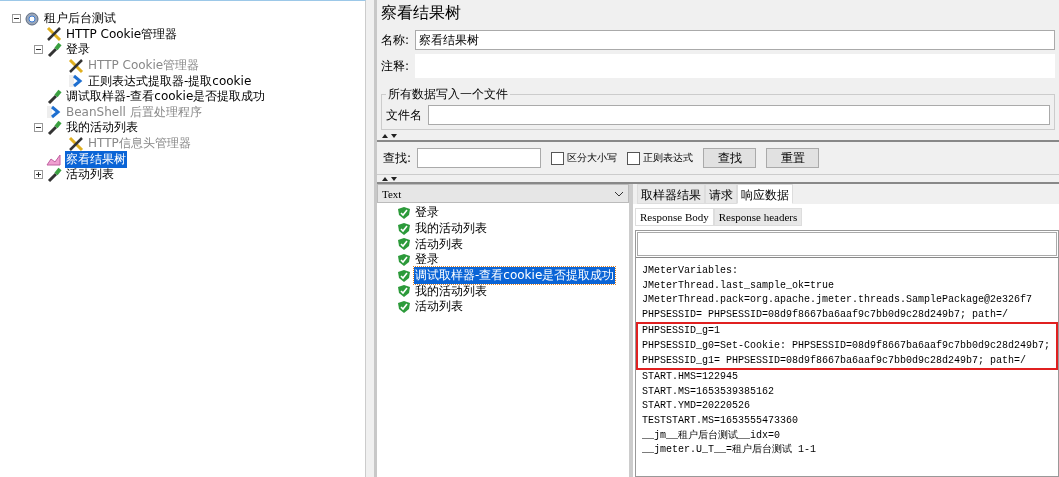 This screenshot has width=1059, height=477. I want to click on tree-item: 登录, so click(78, 50).